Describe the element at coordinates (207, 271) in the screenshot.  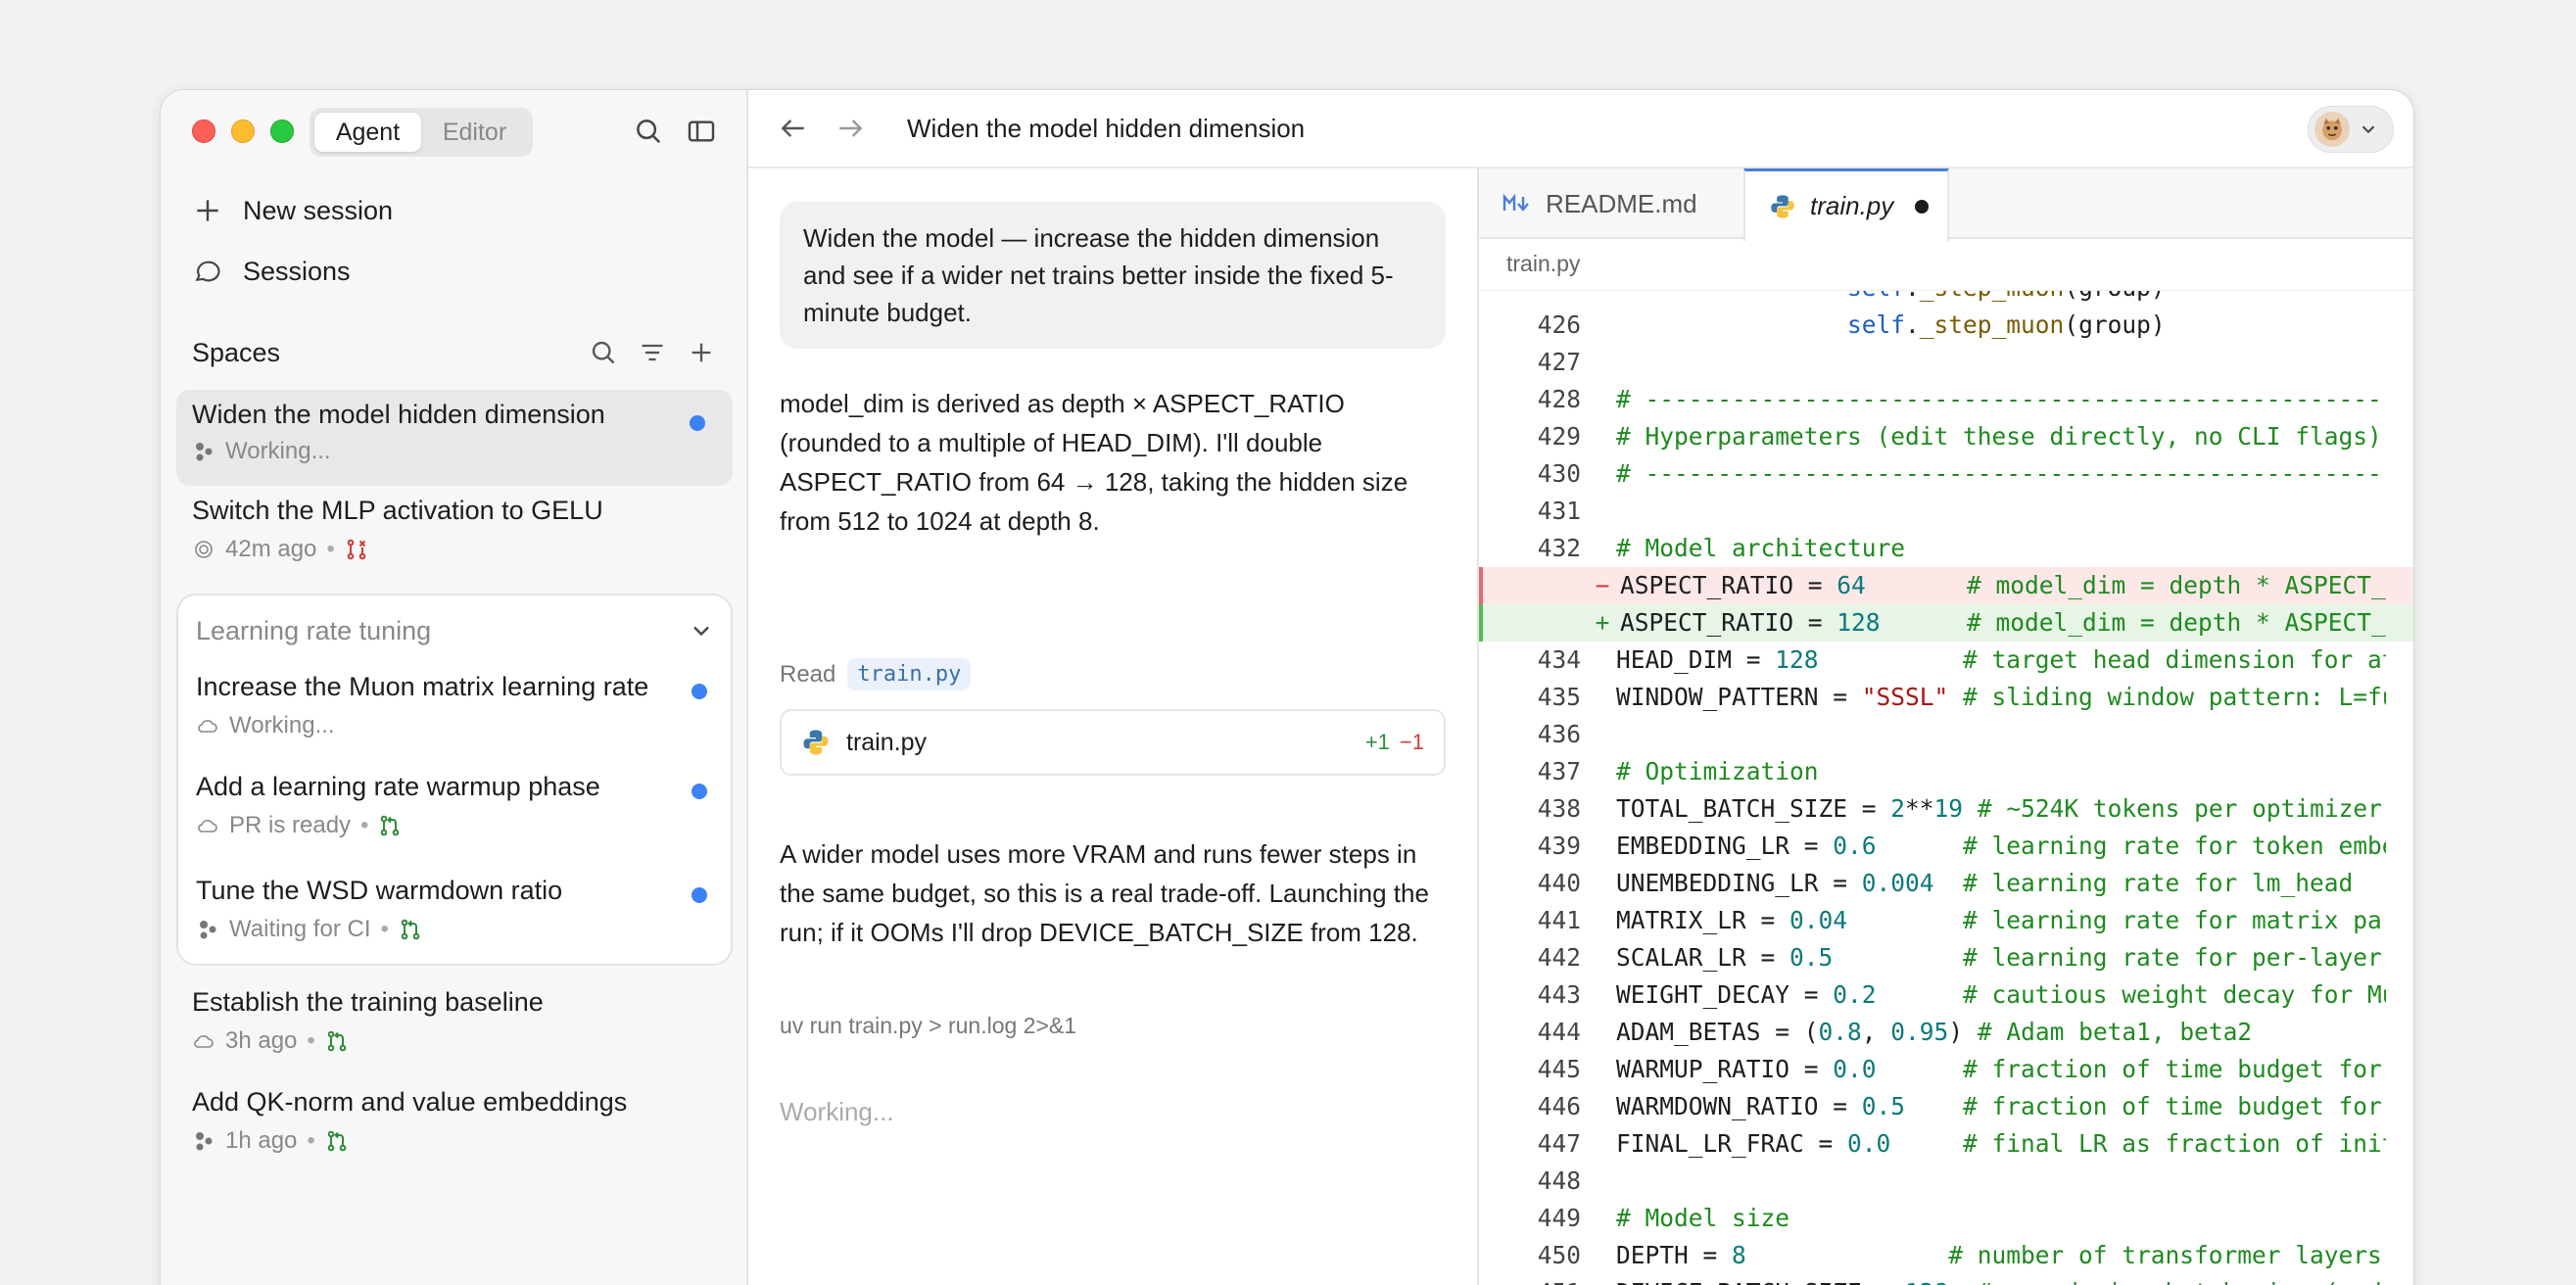
I see `chat-bubble-icon` at that location.